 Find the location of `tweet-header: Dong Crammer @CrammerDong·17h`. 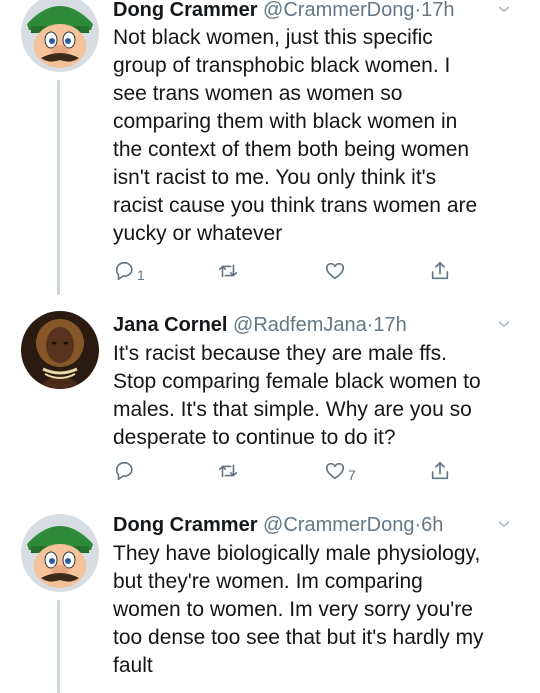

tweet-header: Dong Crammer @CrammerDong·17h is located at coordinates (319, 11).